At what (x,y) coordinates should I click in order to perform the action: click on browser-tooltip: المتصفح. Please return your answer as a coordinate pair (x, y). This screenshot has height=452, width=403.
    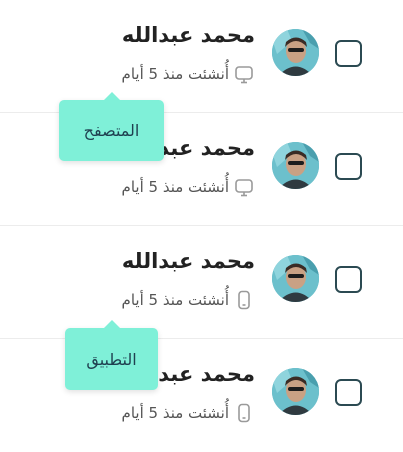
    Looking at the image, I should click on (111, 126).